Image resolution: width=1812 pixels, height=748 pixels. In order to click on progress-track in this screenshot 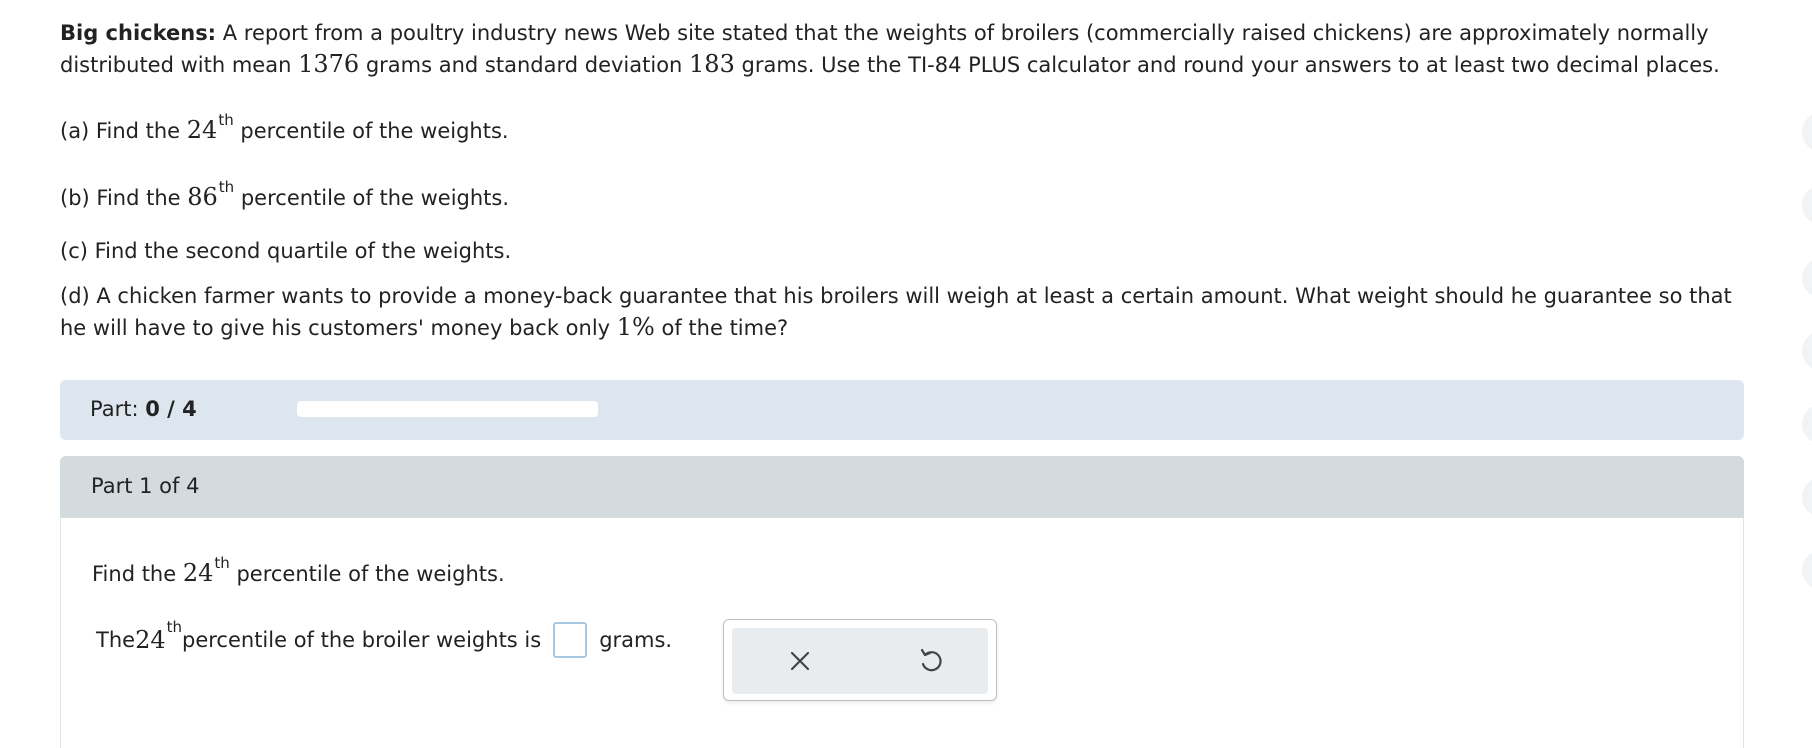, I will do `click(447, 409)`.